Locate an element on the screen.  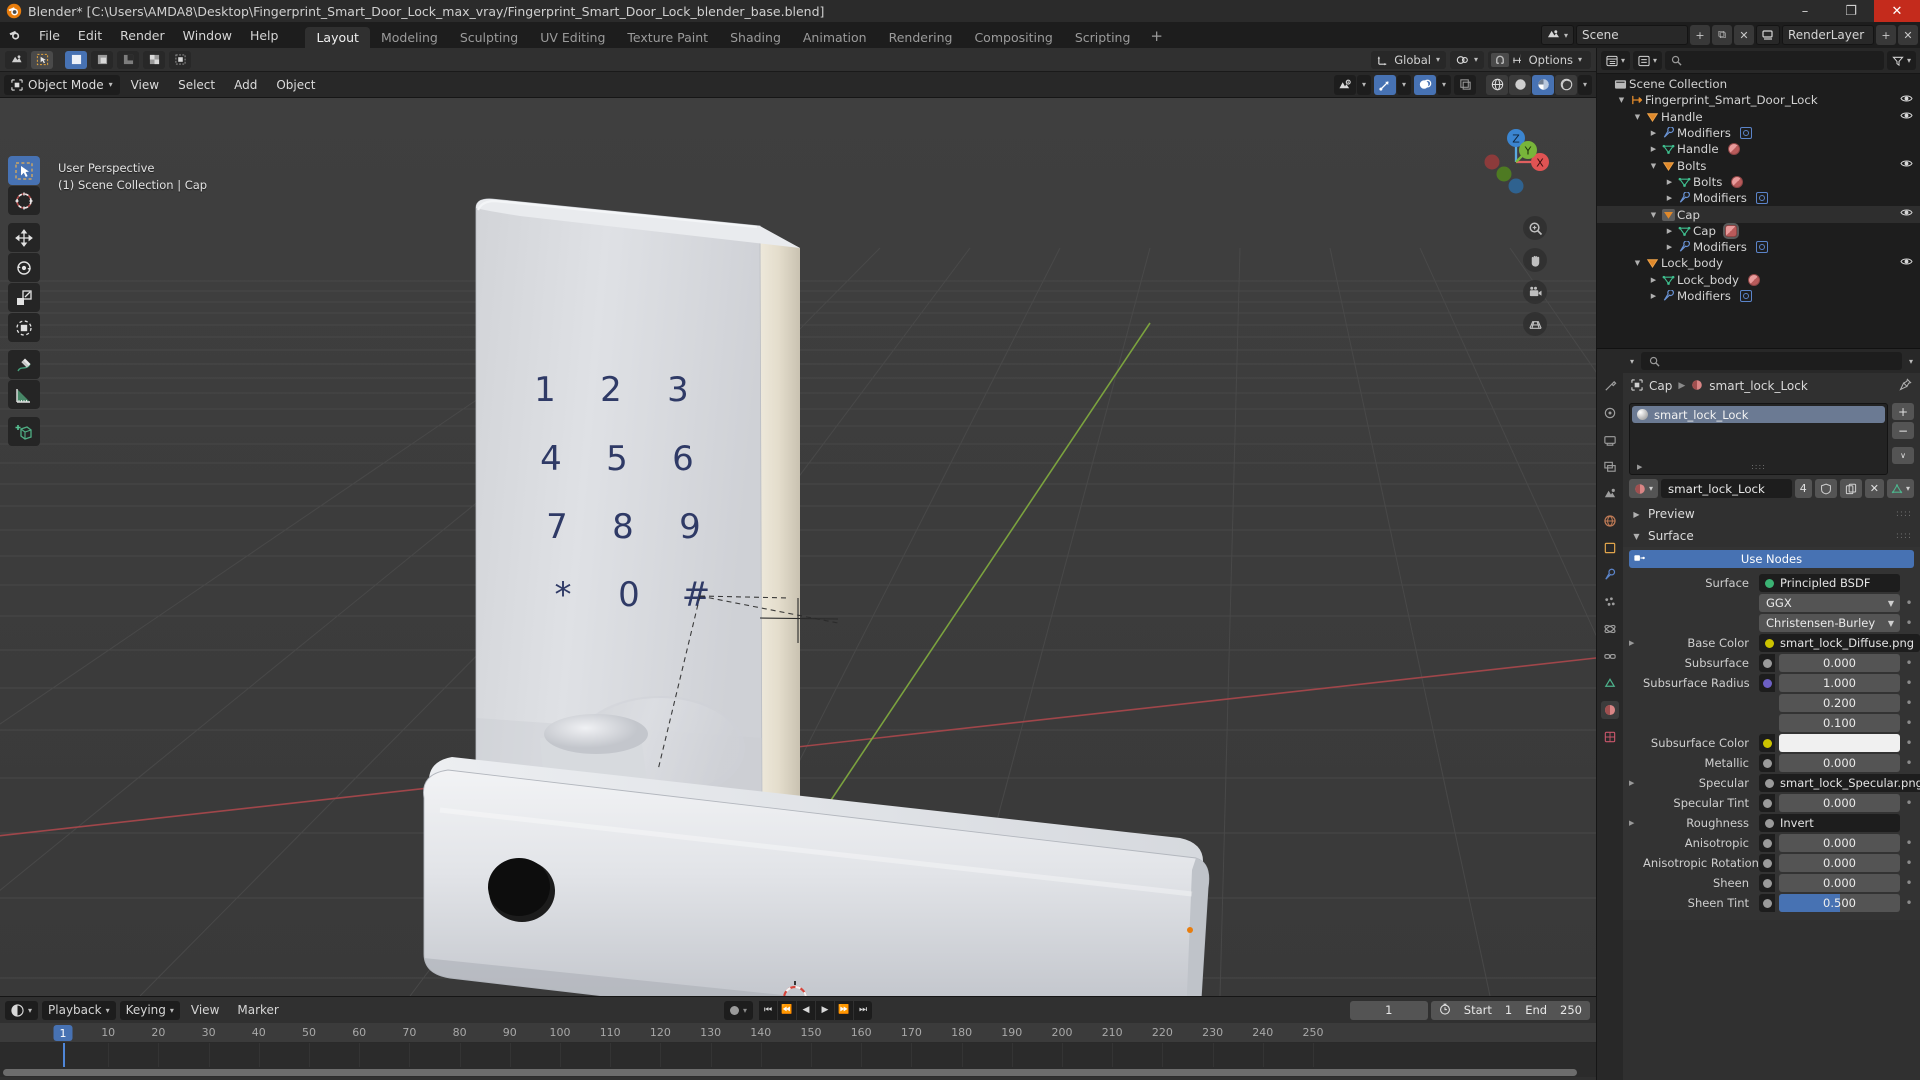
viewport-options-button: Options ▾ is located at coordinates (1555, 59).